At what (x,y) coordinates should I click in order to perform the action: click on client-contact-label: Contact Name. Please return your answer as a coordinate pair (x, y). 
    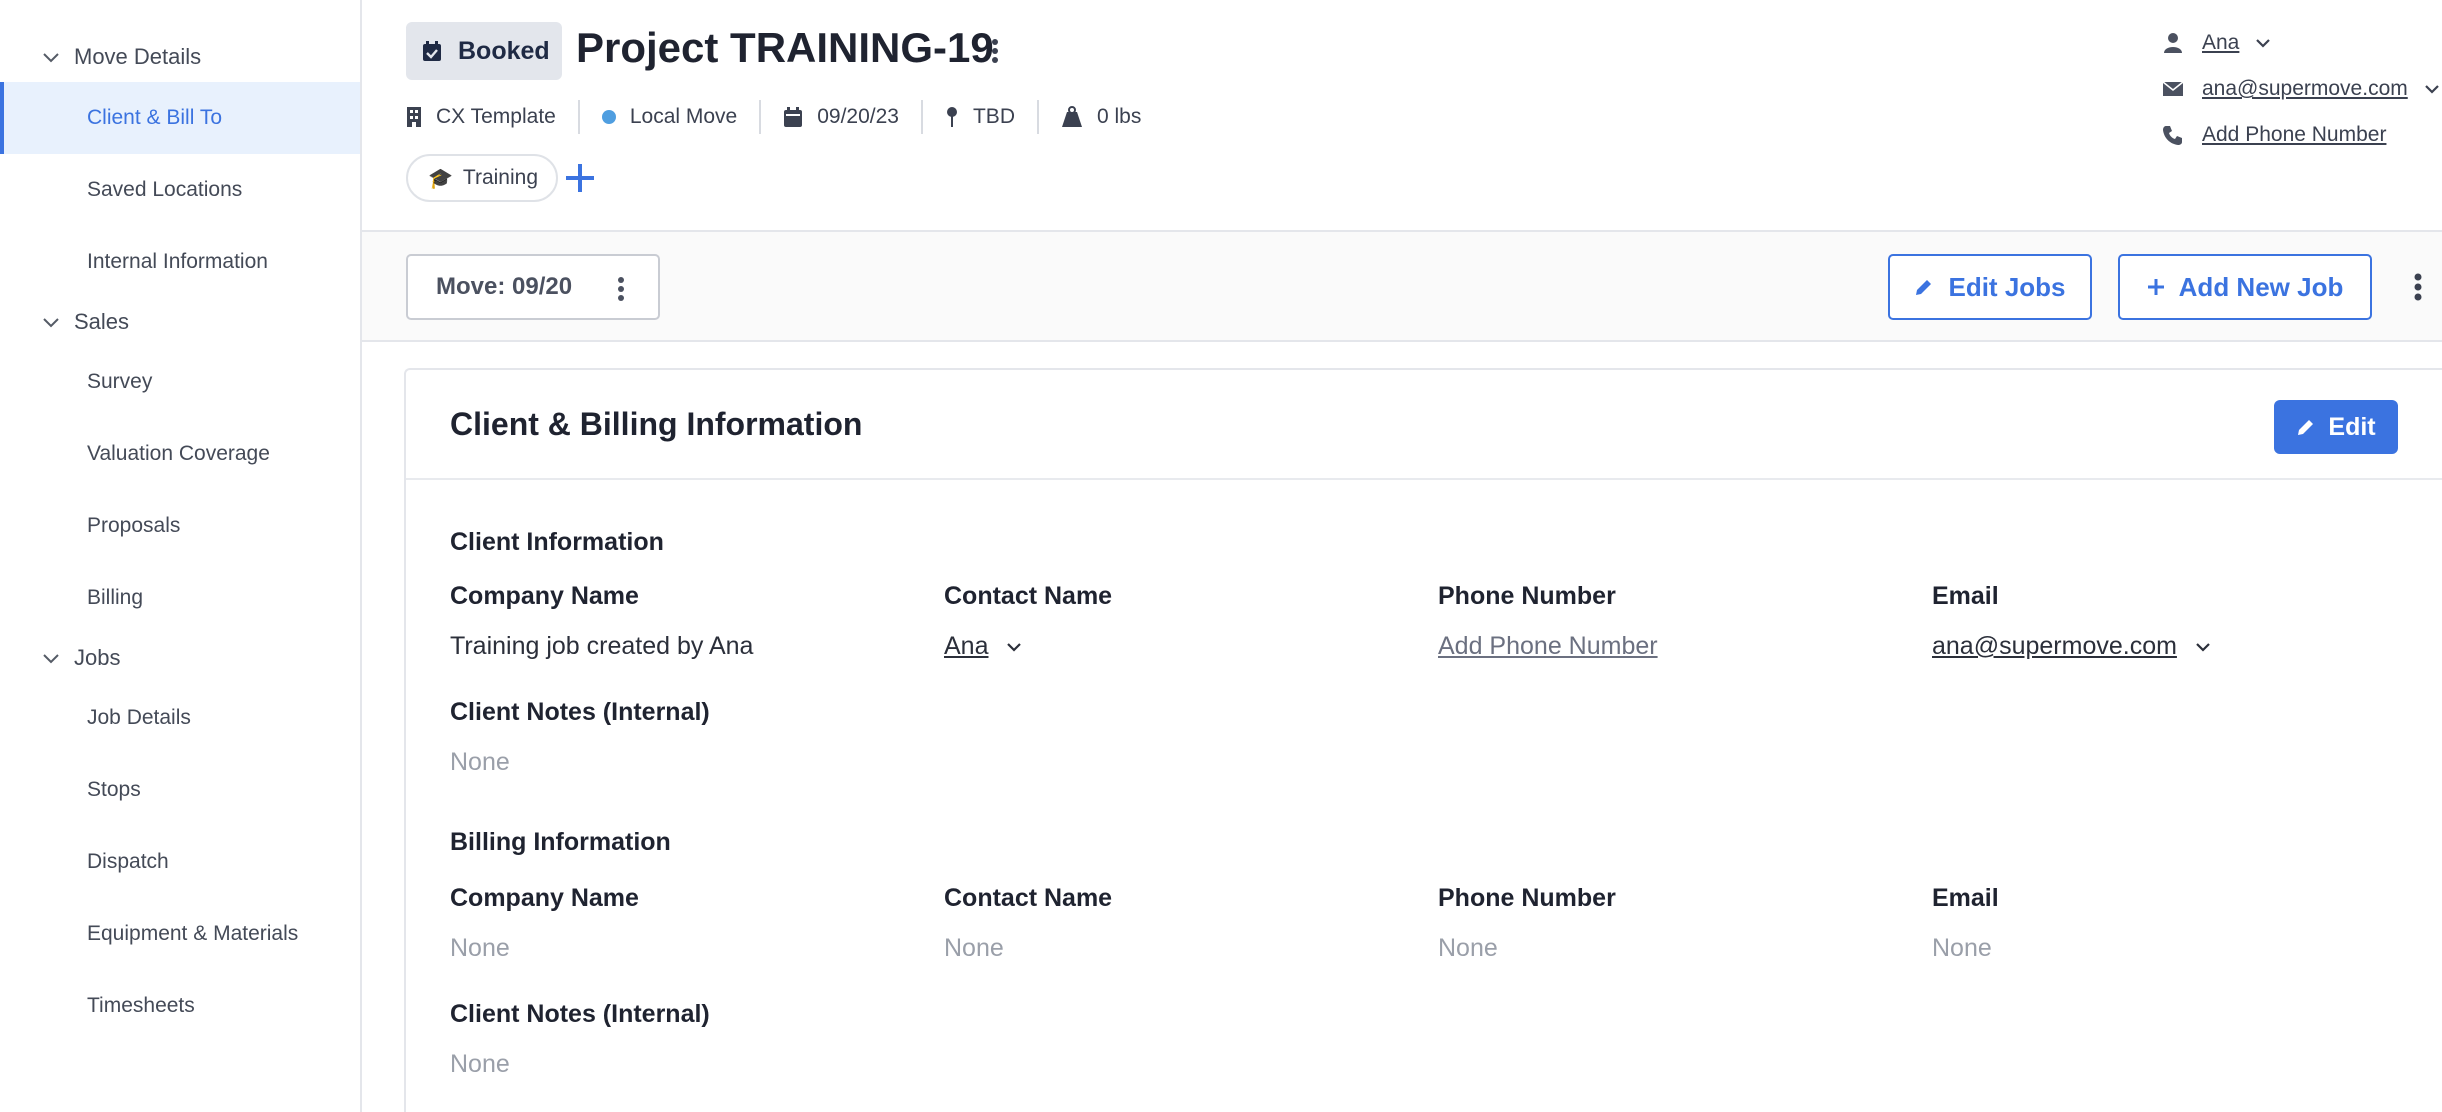
    Looking at the image, I should click on (1028, 596).